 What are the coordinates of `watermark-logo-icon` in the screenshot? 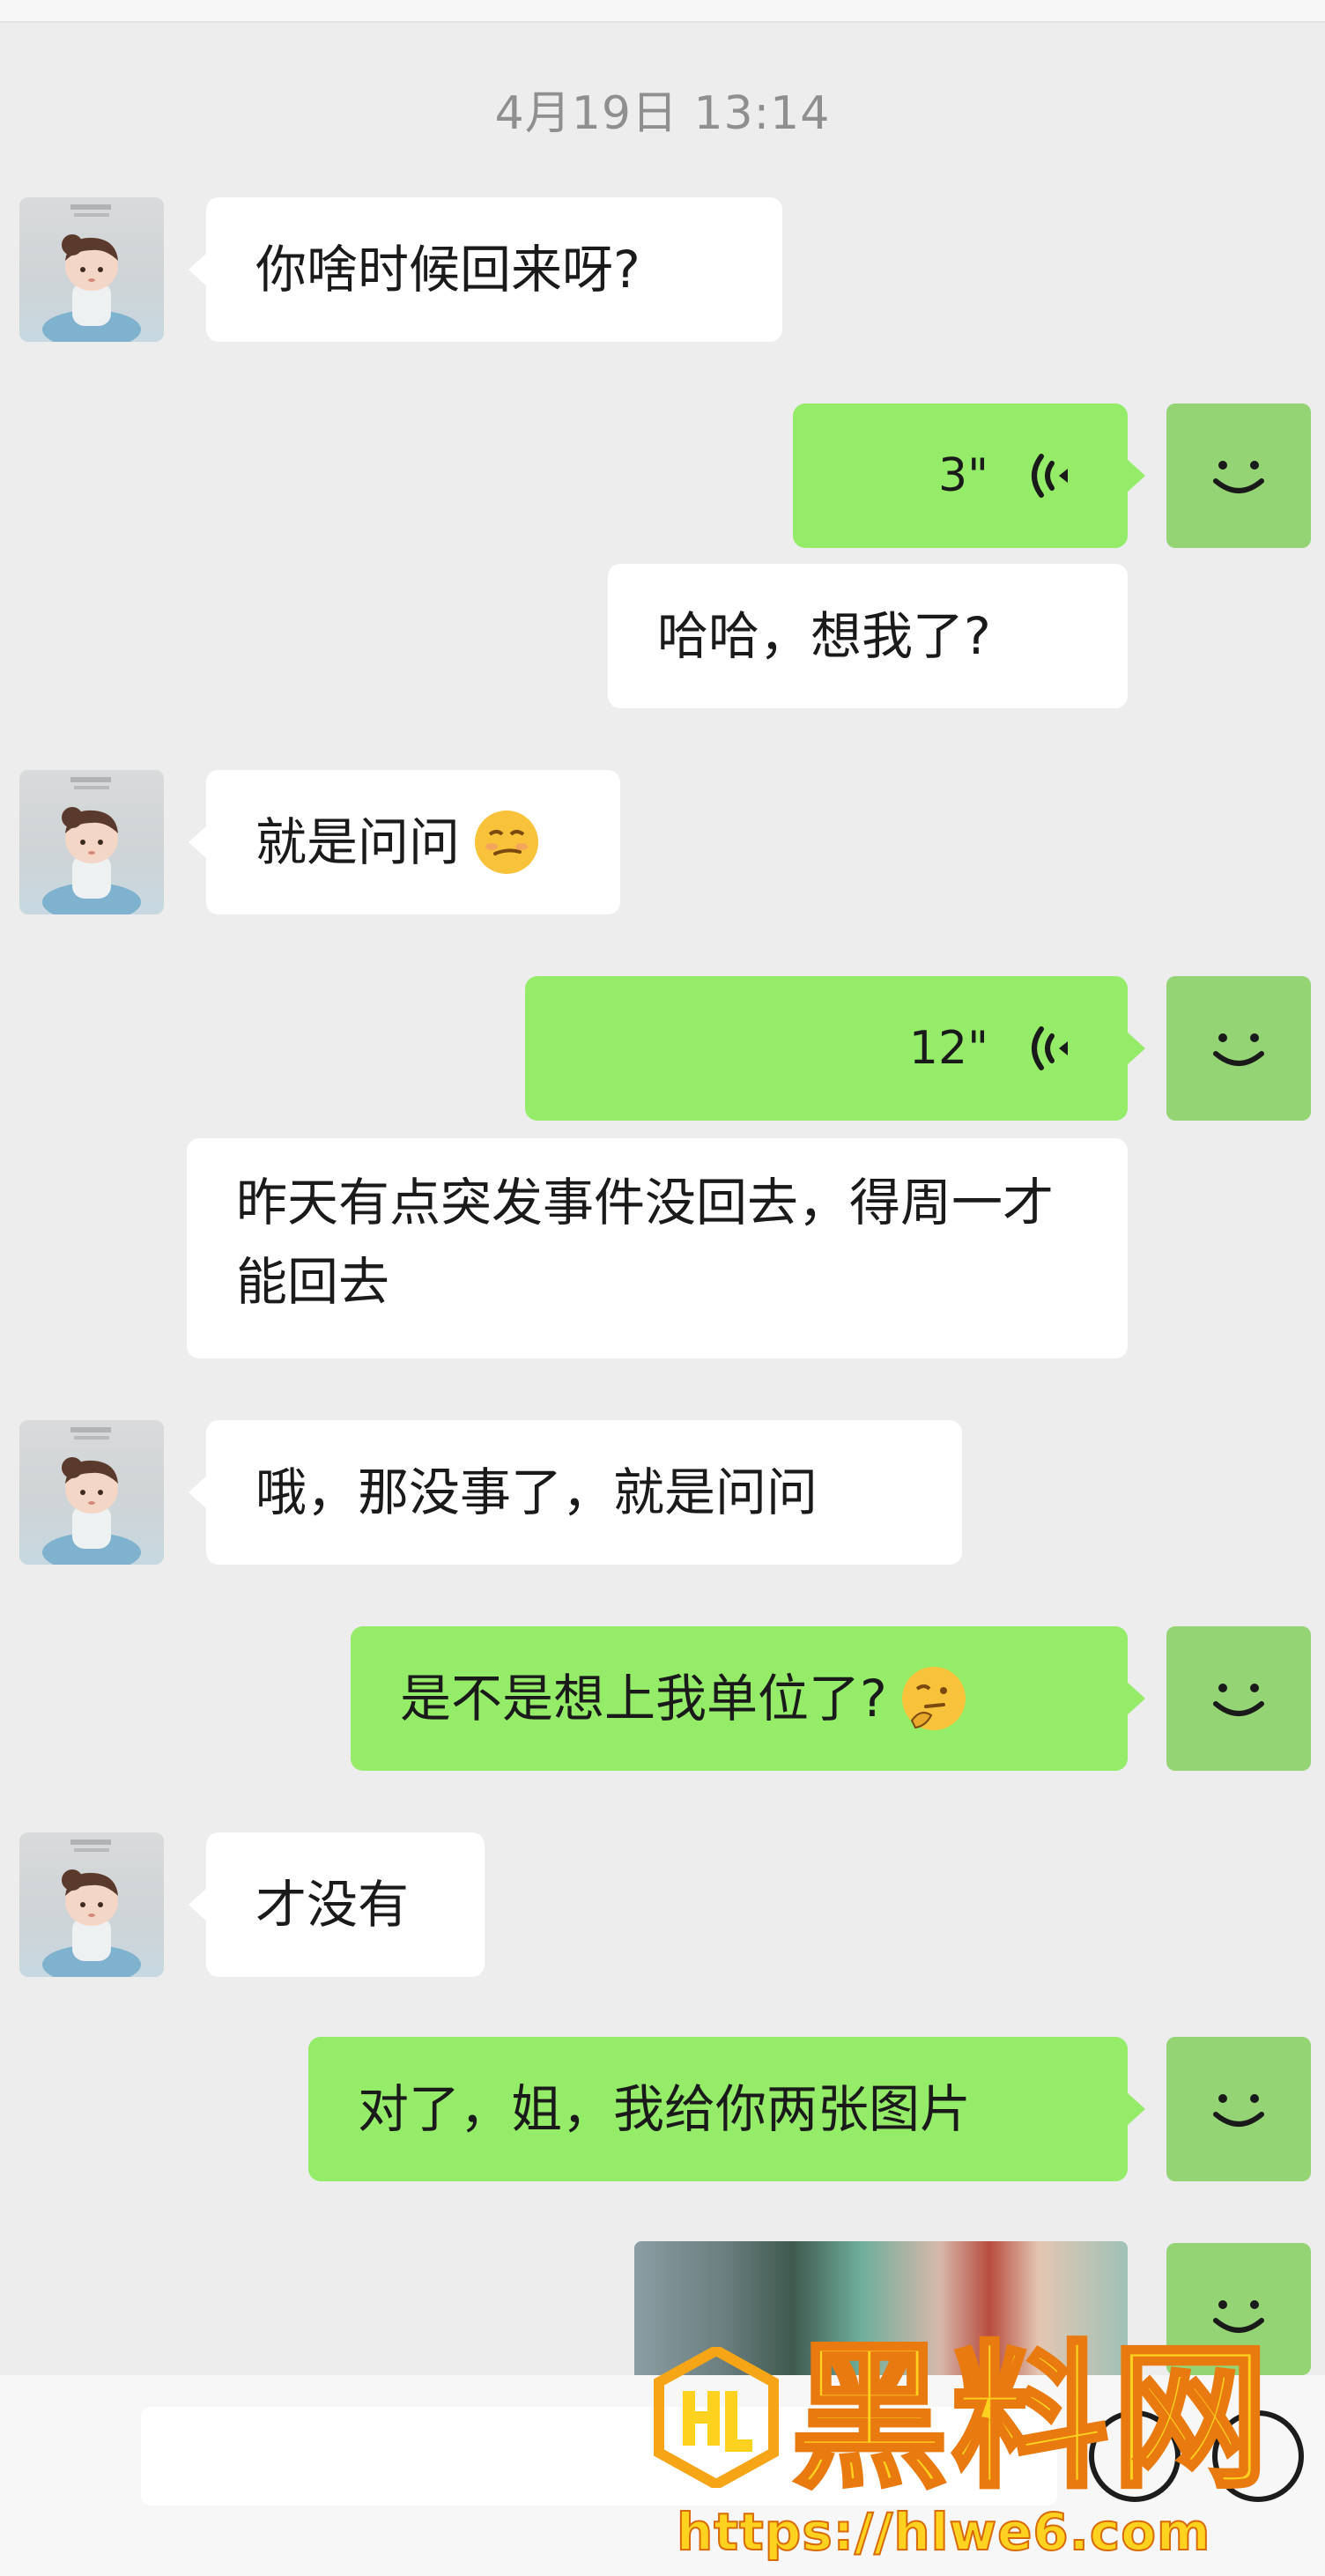 It's located at (716, 2418).